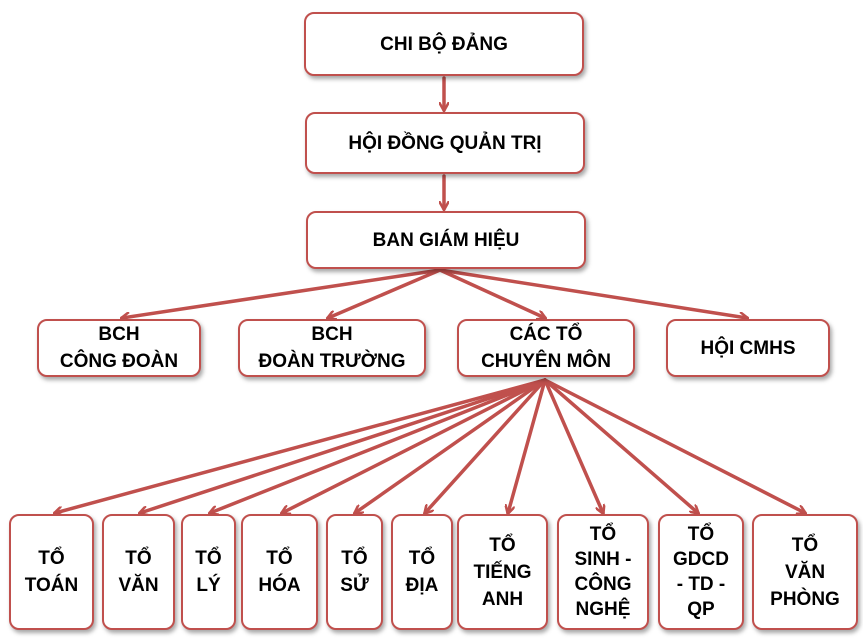 Image resolution: width=863 pixels, height=643 pixels. What do you see at coordinates (51, 572) in the screenshot?
I see `node-to-toan: TỔ TOÁN` at bounding box center [51, 572].